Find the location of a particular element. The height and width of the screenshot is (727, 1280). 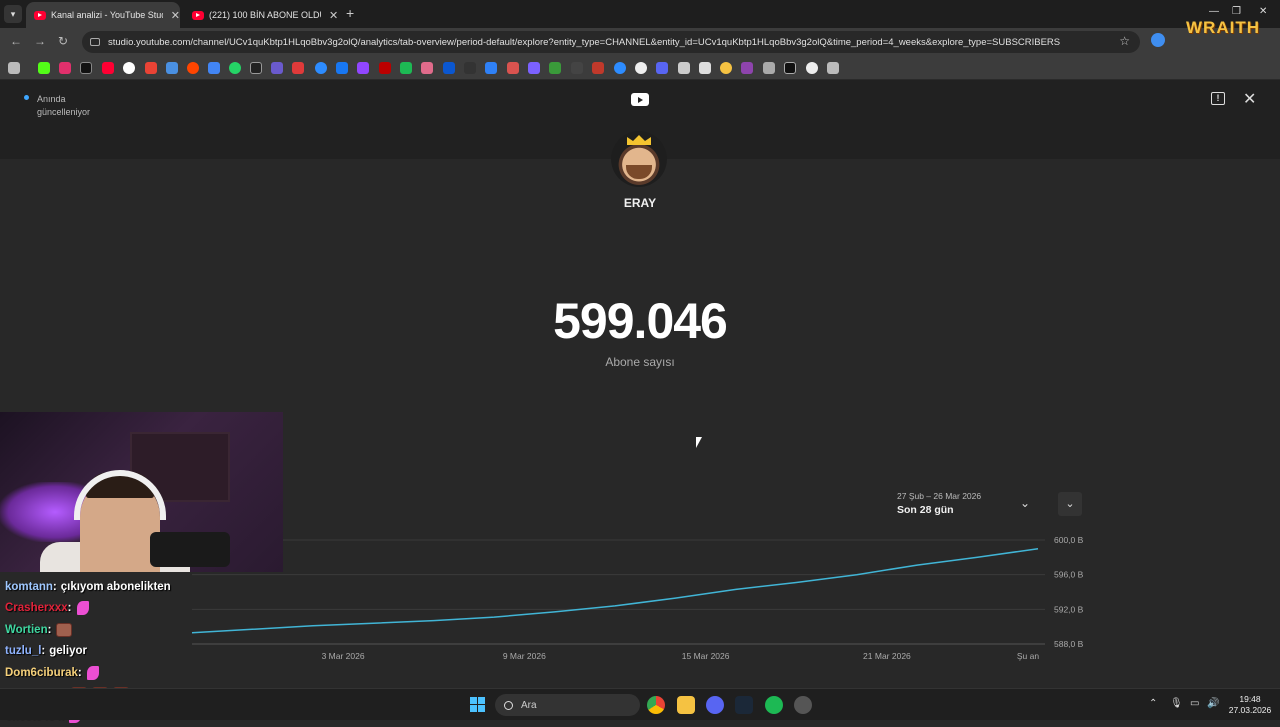

period-selector: Son 28 gün is located at coordinates (925, 510).